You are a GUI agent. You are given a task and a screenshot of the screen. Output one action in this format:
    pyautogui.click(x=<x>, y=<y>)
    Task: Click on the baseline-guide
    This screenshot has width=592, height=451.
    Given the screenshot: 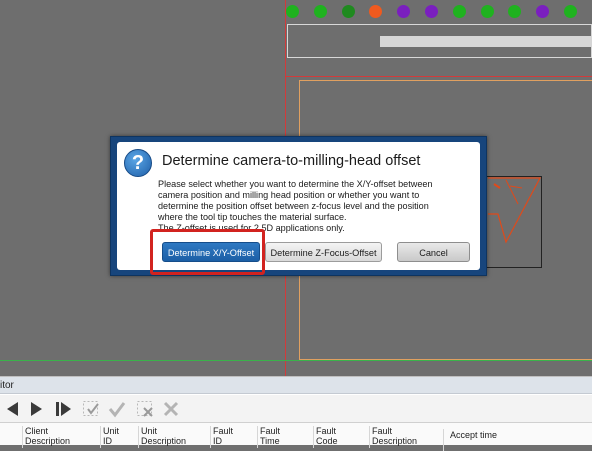 What is the action you would take?
    pyautogui.click(x=296, y=360)
    